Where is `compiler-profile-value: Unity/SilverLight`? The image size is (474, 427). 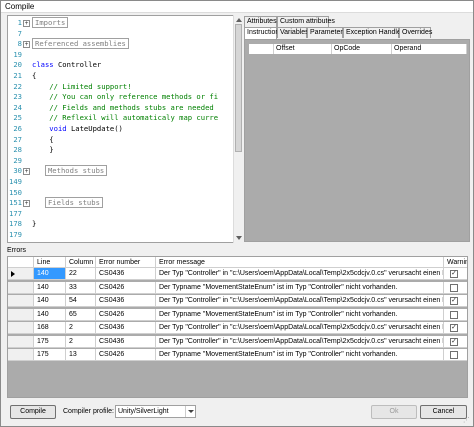 compiler-profile-value: Unity/SilverLight is located at coordinates (143, 411).